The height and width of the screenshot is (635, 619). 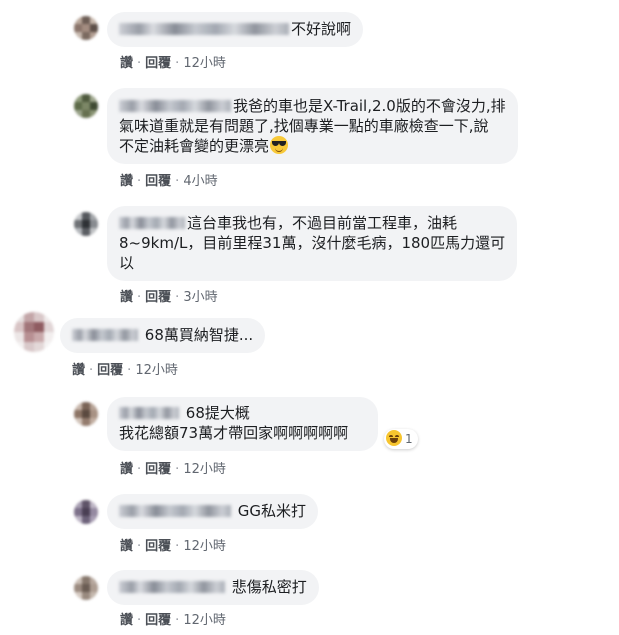 I want to click on comment-bubble: 悲傷私密打, so click(x=213, y=587).